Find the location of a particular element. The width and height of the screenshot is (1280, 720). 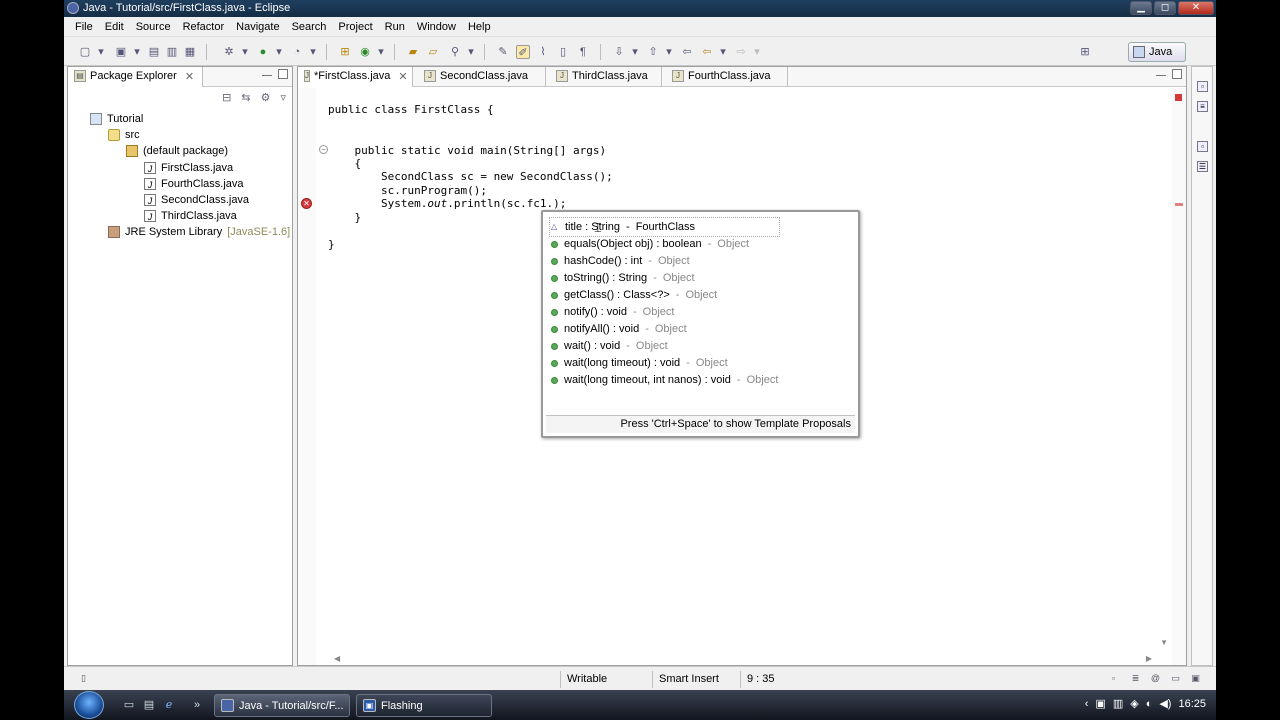

scroll-left-icon: ◀ is located at coordinates (337, 658).